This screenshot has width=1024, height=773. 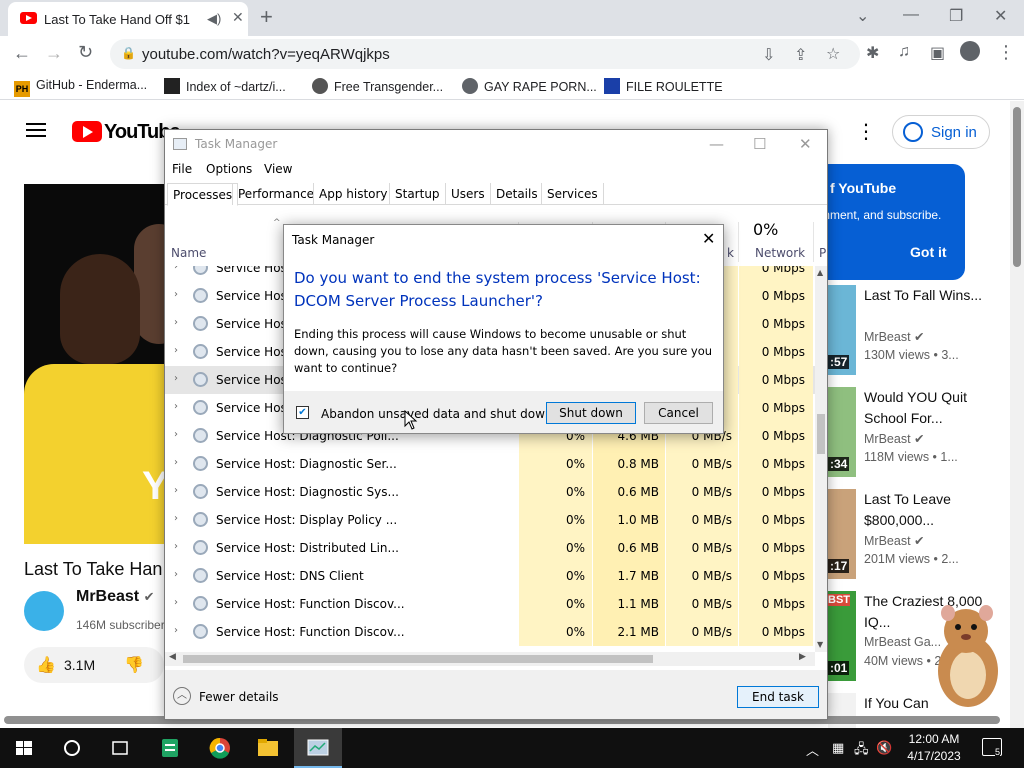 I want to click on tab-details: Details, so click(x=516, y=194).